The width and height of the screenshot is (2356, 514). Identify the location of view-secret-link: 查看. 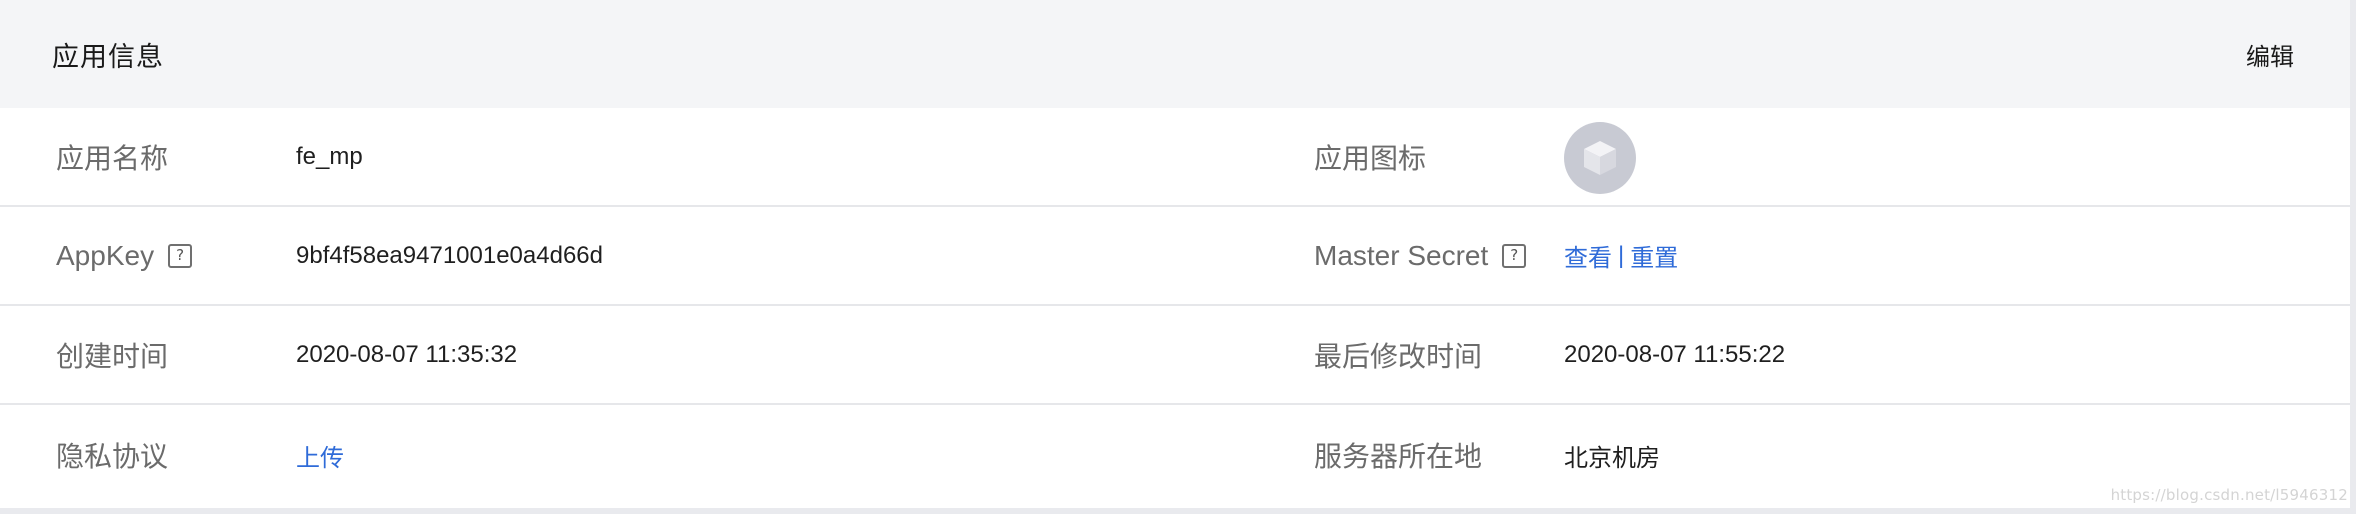
(1588, 255).